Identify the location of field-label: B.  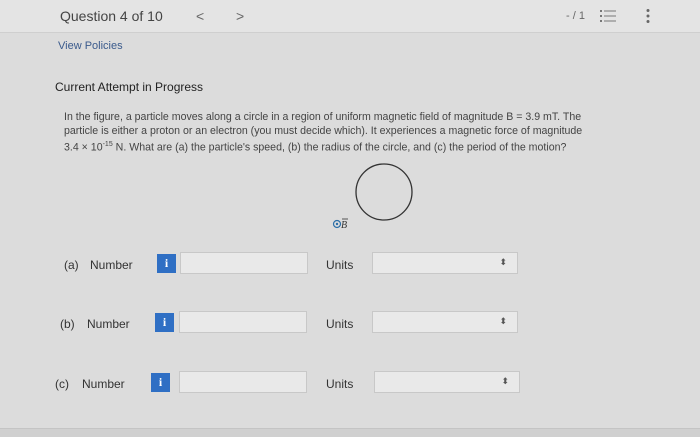
(344, 225).